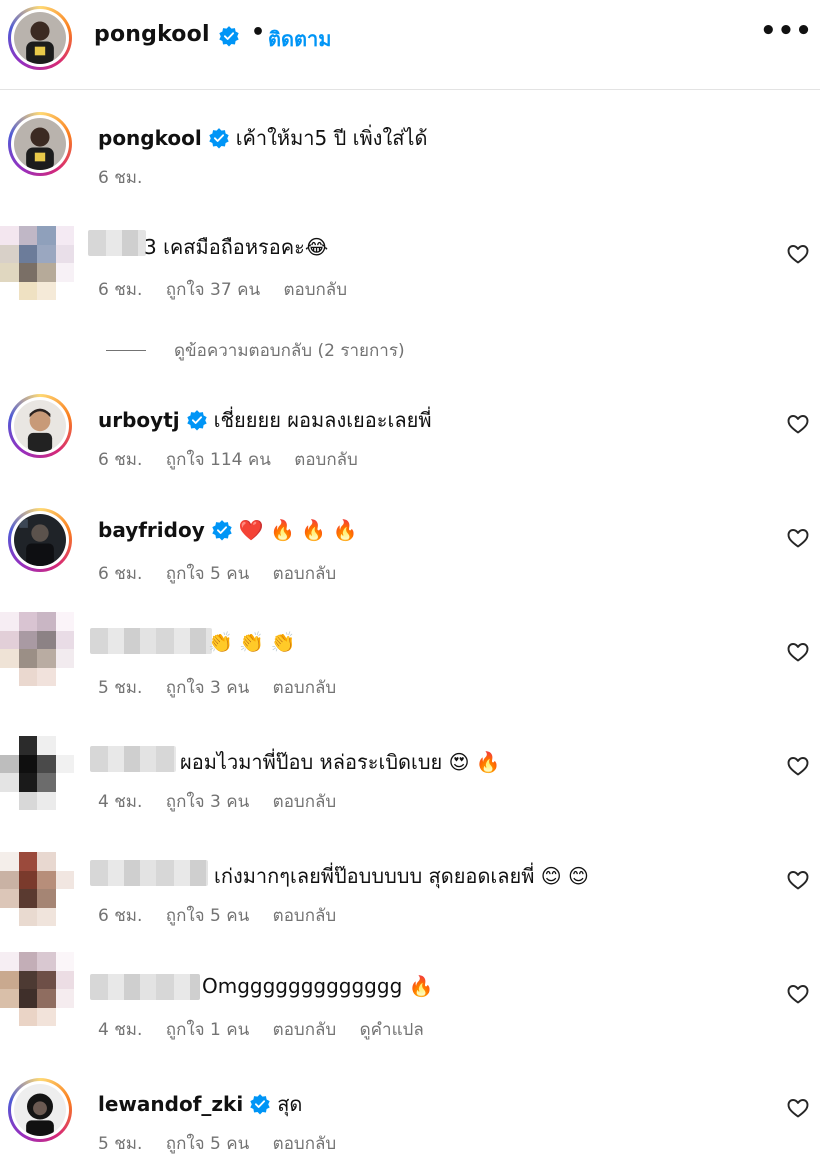 This screenshot has width=820, height=1176. What do you see at coordinates (218, 460) in the screenshot?
I see `likes-count: ถูกใจ 114 คน` at bounding box center [218, 460].